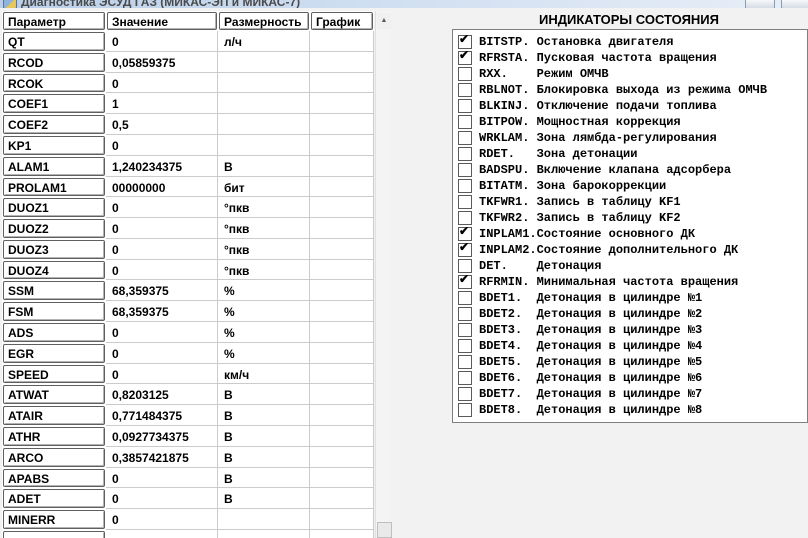 The height and width of the screenshot is (538, 808). I want to click on indicator-row: BLKINJ. Отключение подачи топлива, so click(630, 106).